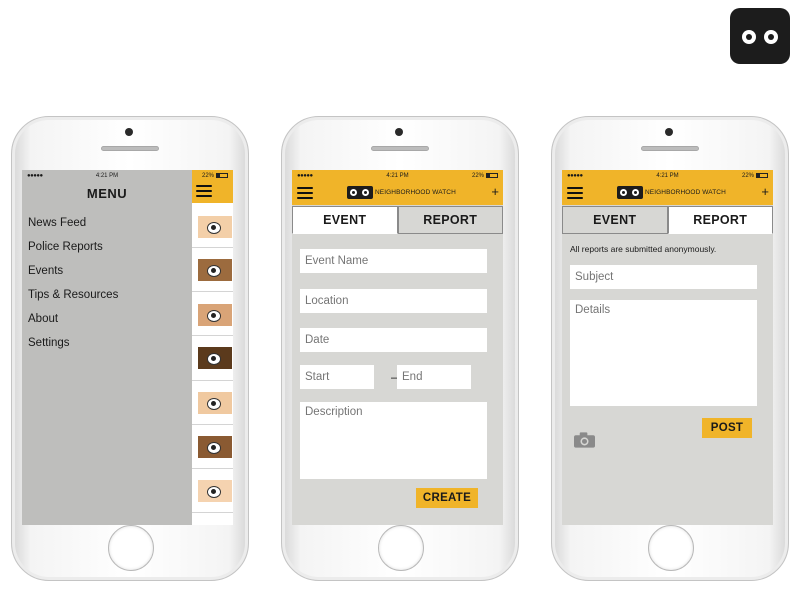  Describe the element at coordinates (749, 37) in the screenshot. I see `logo-eye-left` at that location.